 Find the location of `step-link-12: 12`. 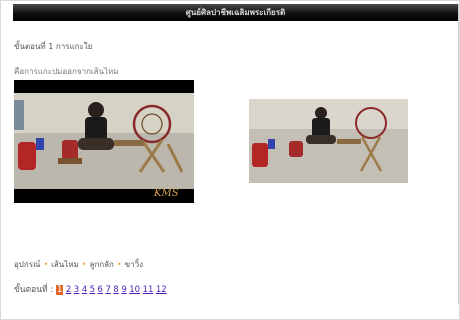

step-link-12: 12 is located at coordinates (161, 290).